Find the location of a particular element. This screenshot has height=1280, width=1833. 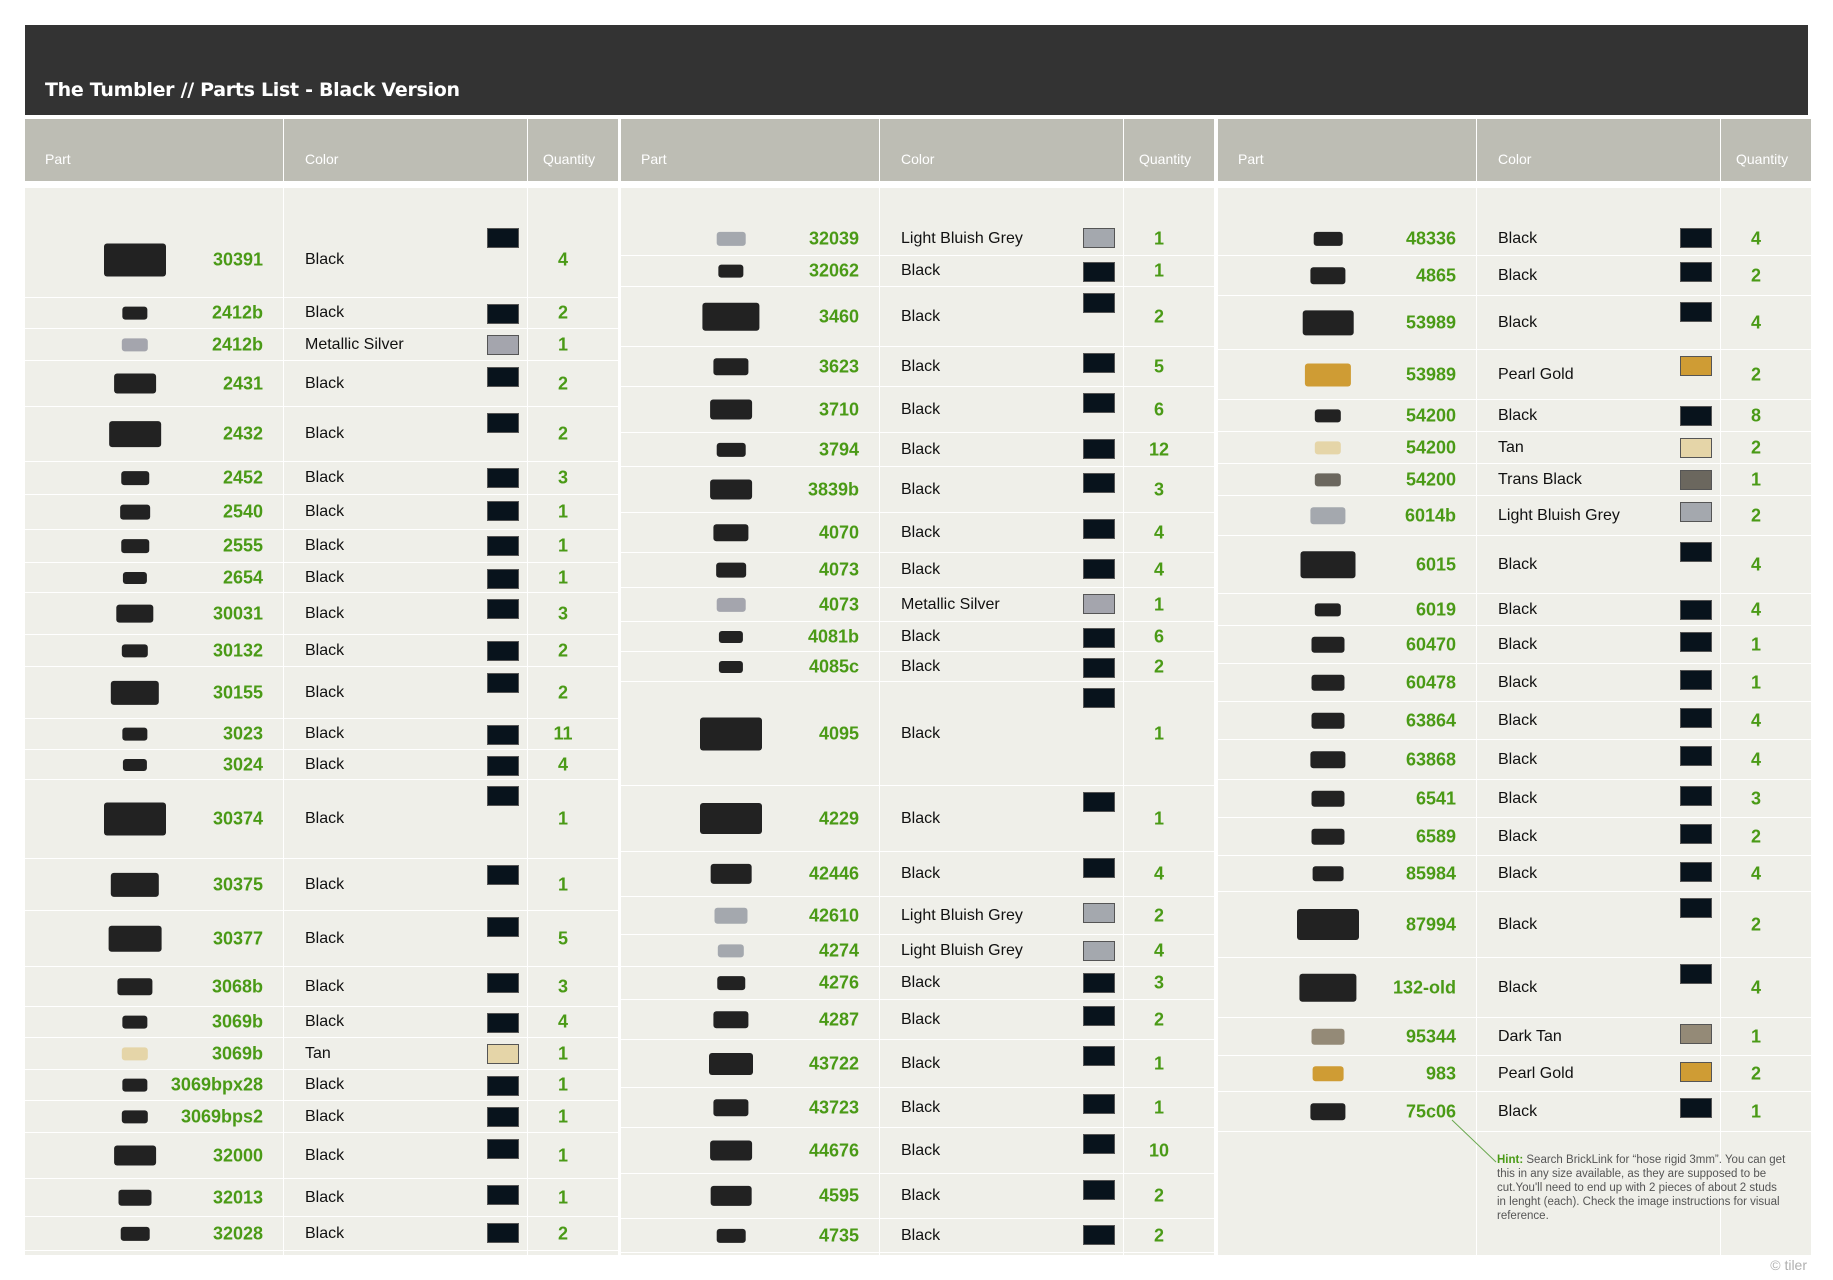

part-number: 32028 is located at coordinates (237, 1233).